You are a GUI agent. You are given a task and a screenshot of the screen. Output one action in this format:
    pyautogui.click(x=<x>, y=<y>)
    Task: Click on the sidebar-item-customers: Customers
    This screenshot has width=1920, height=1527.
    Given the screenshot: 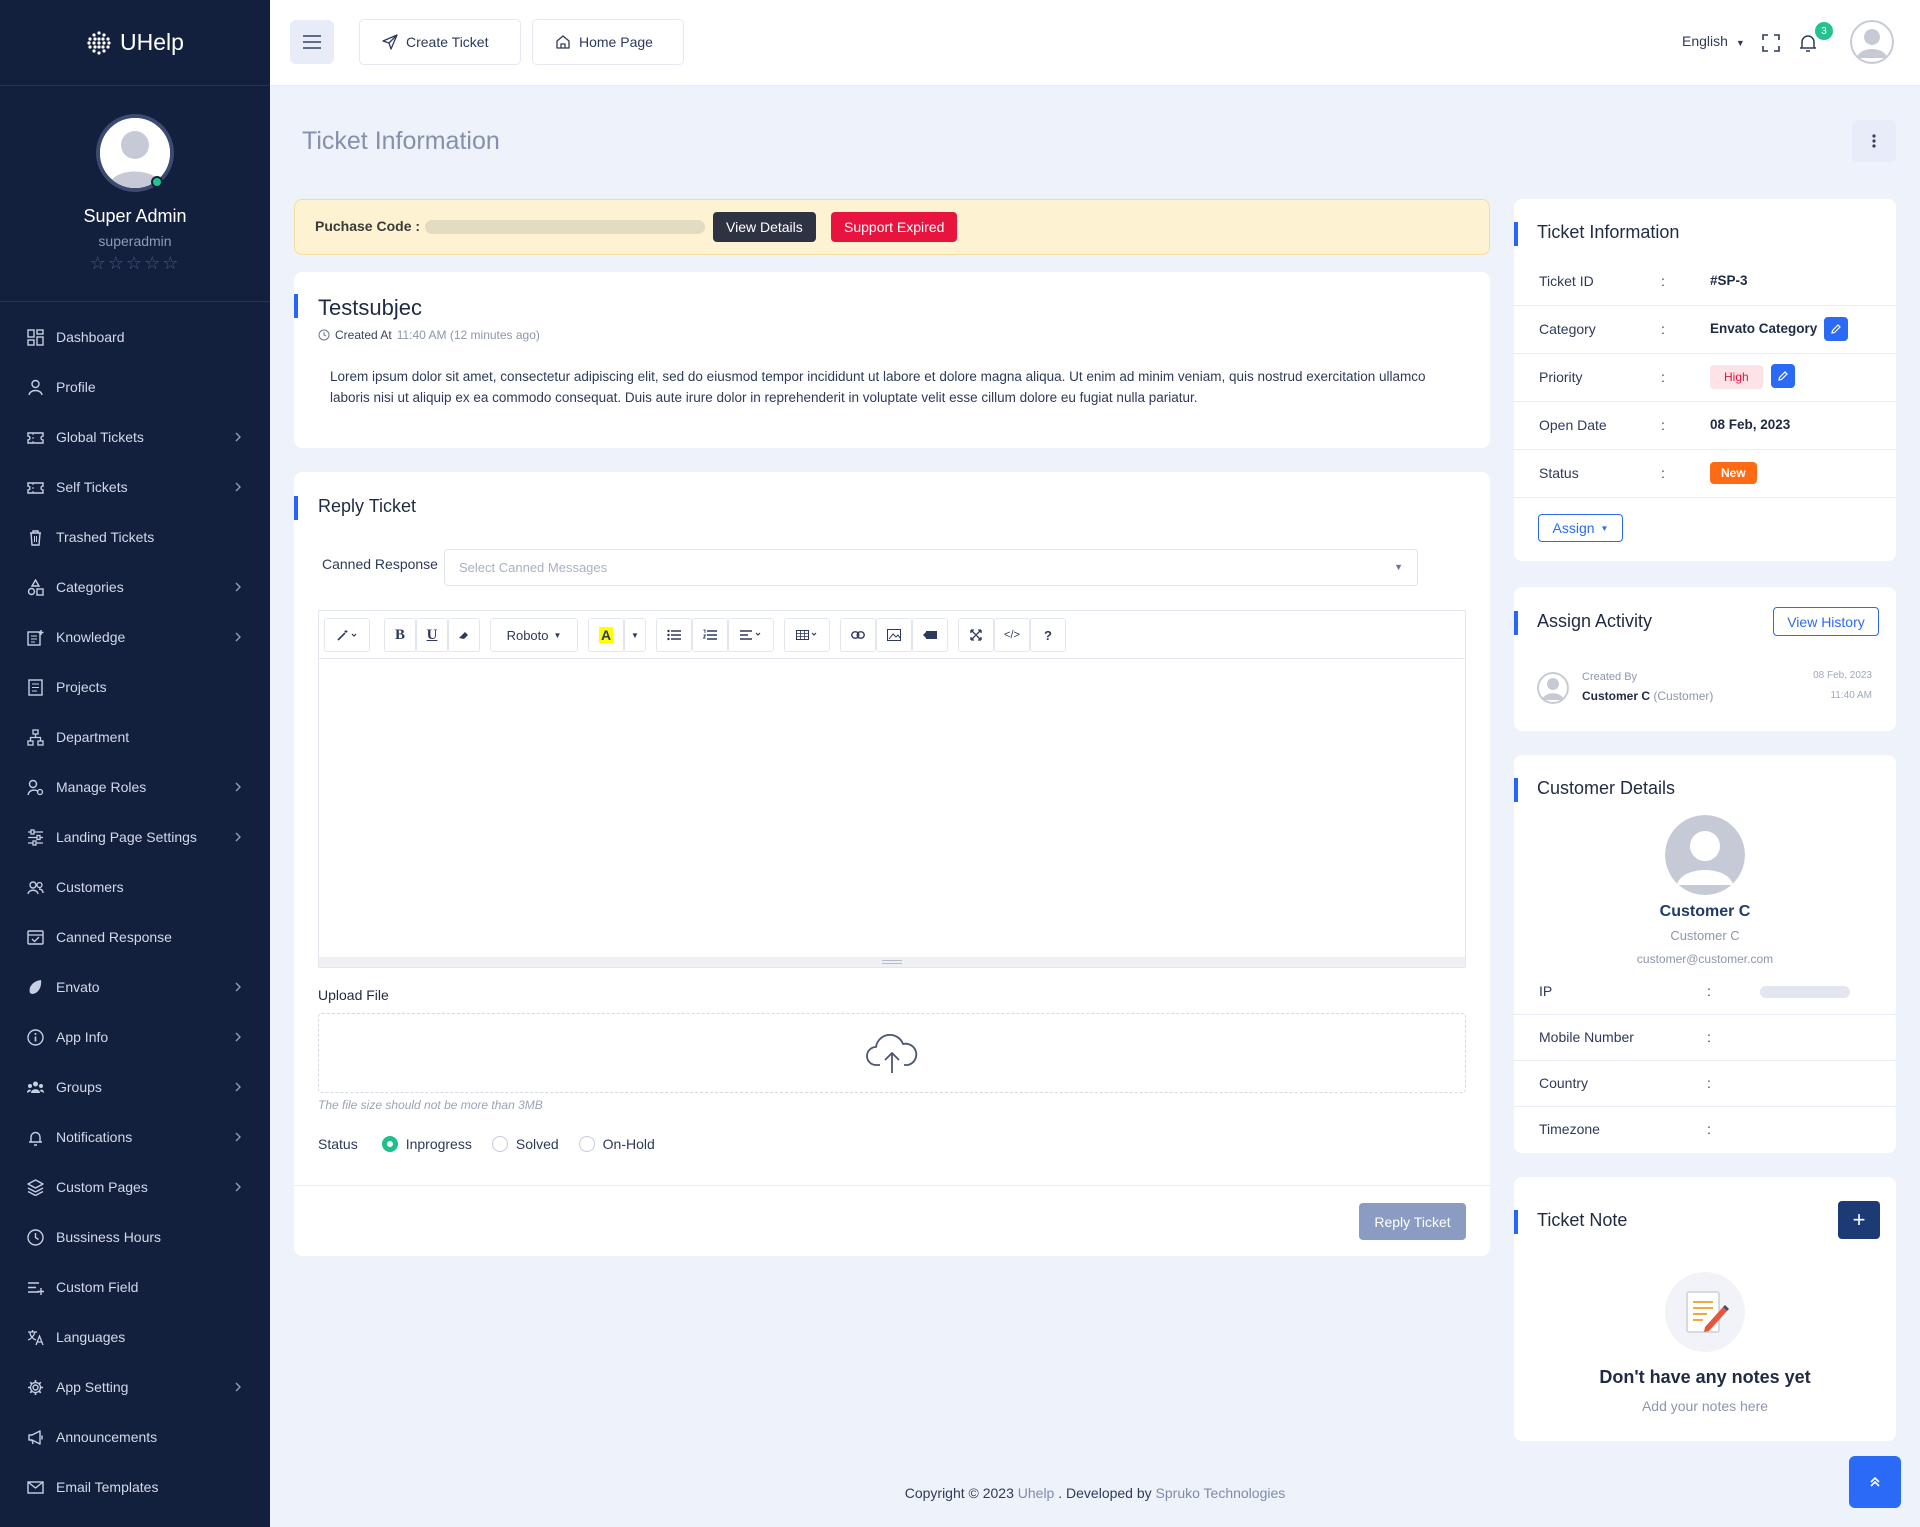 What is the action you would take?
    pyautogui.click(x=135, y=887)
    